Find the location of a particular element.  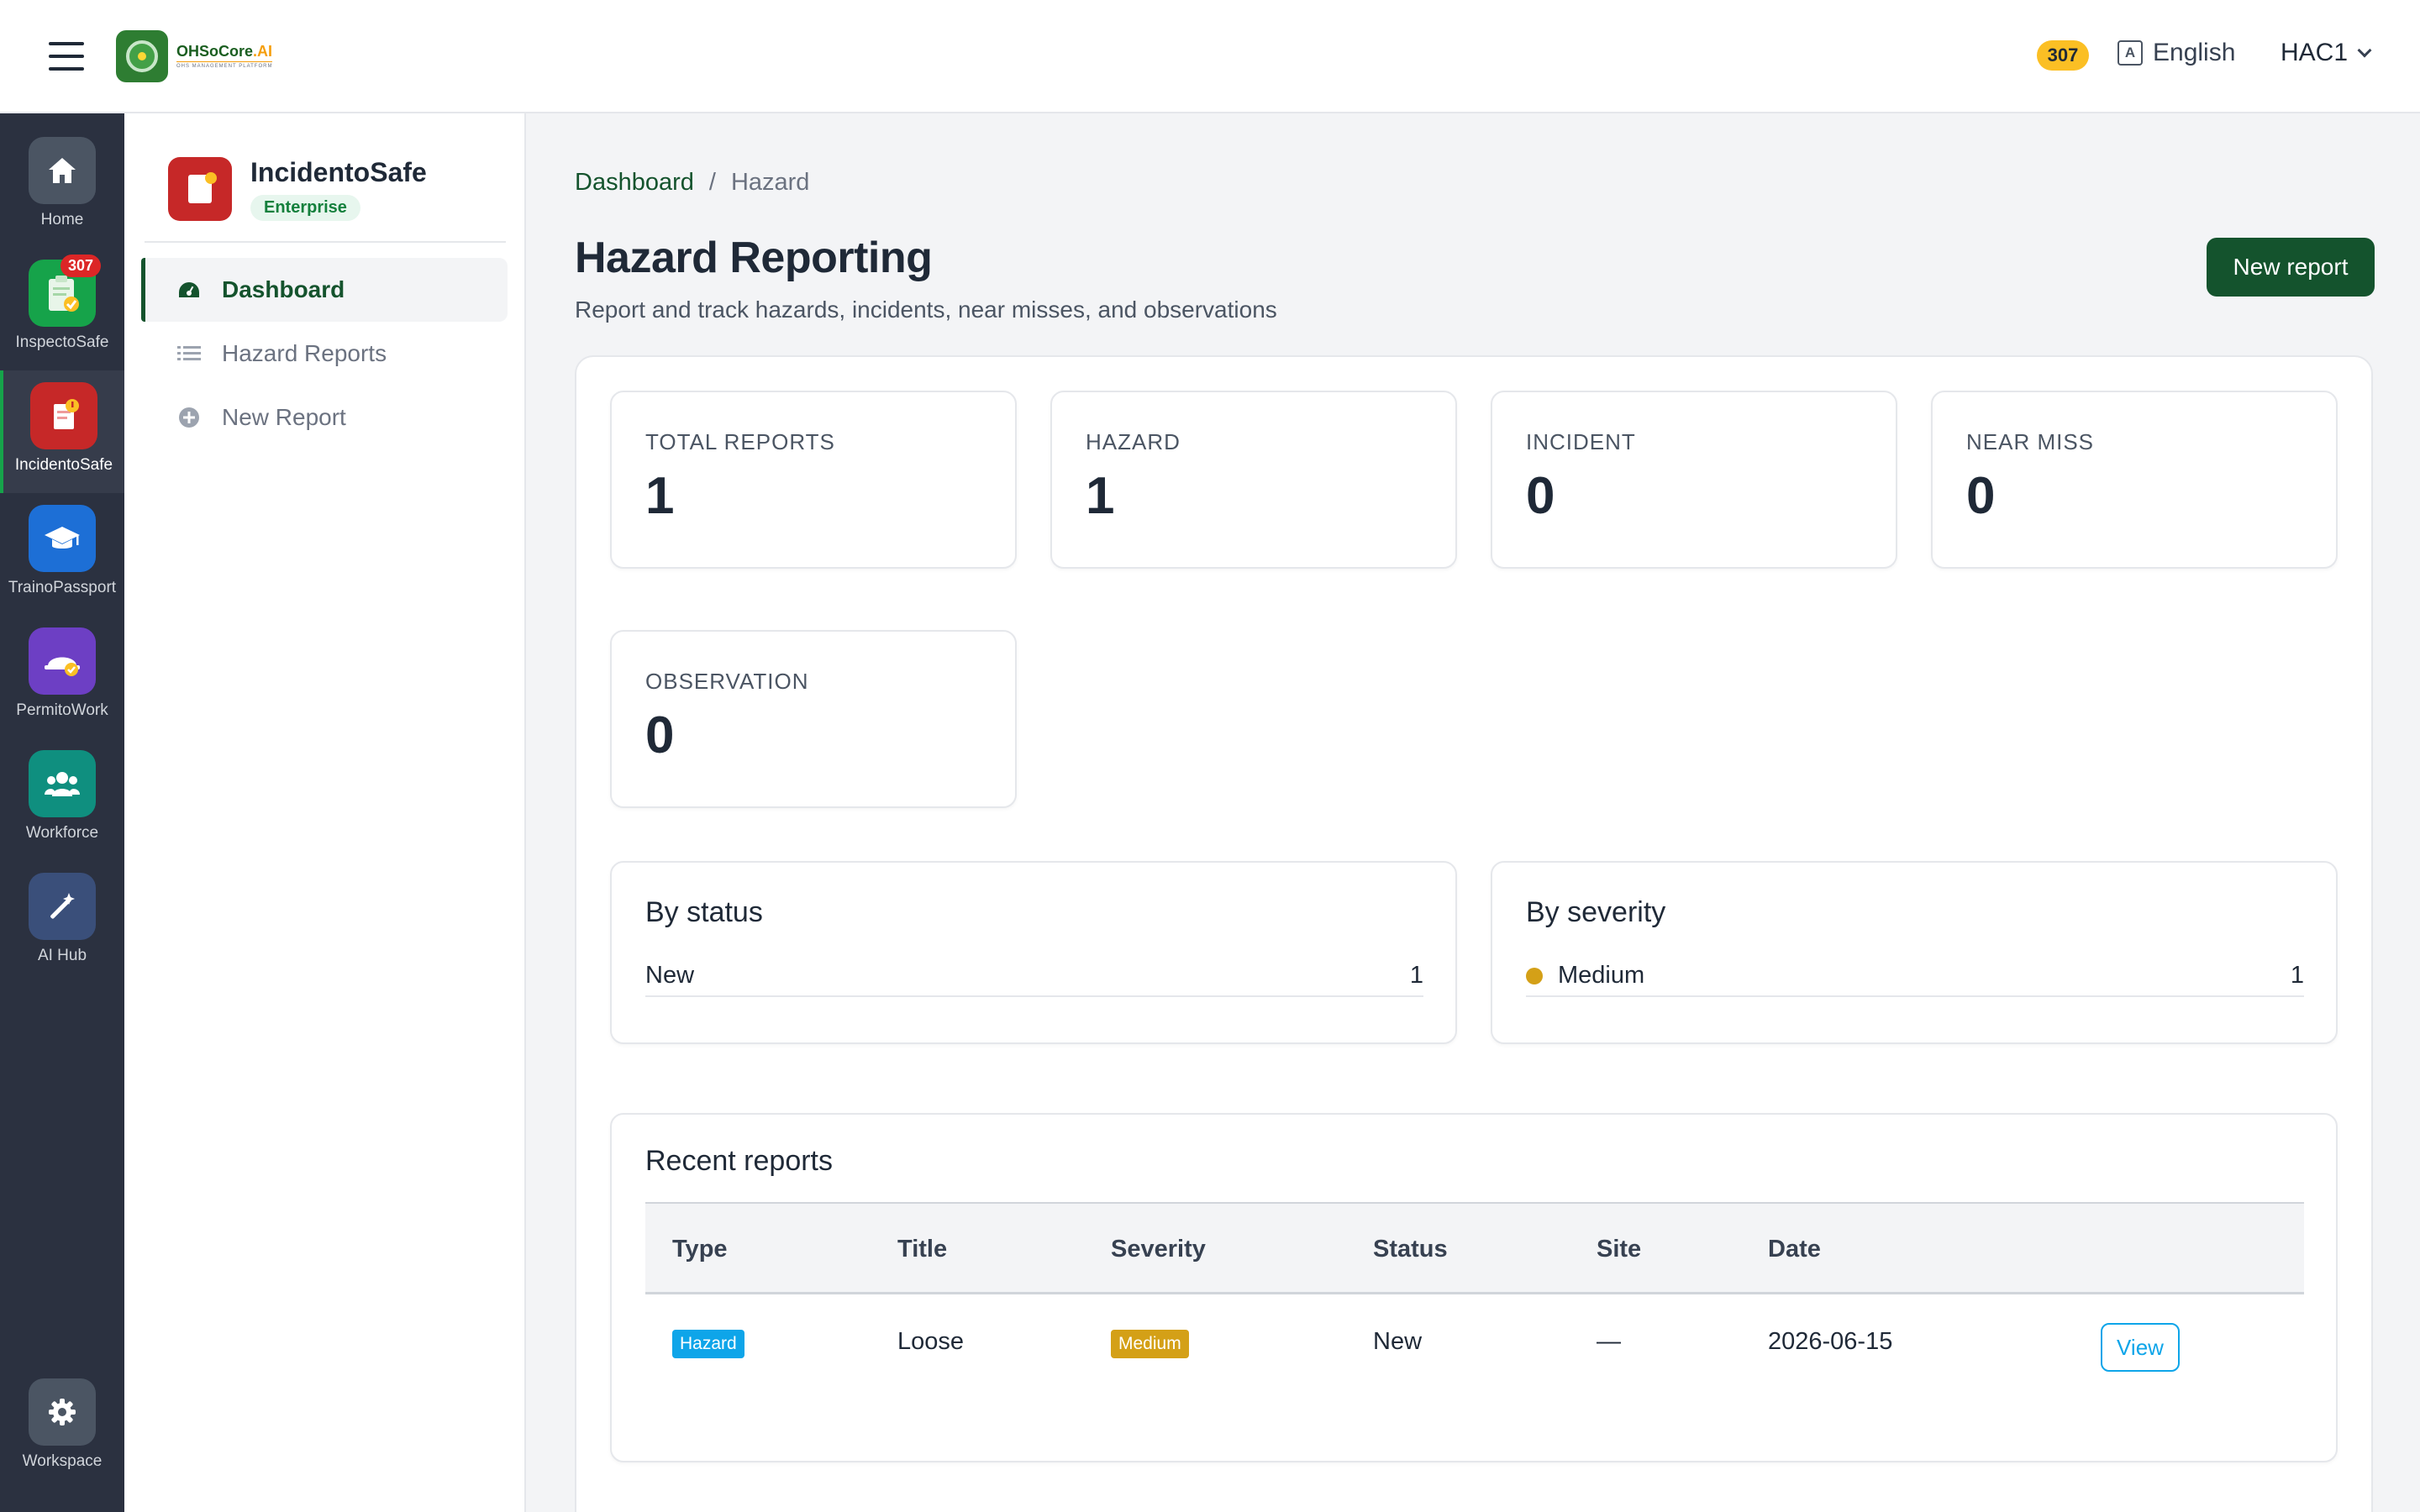

severity-row: Medium 1 is located at coordinates (1915, 979).